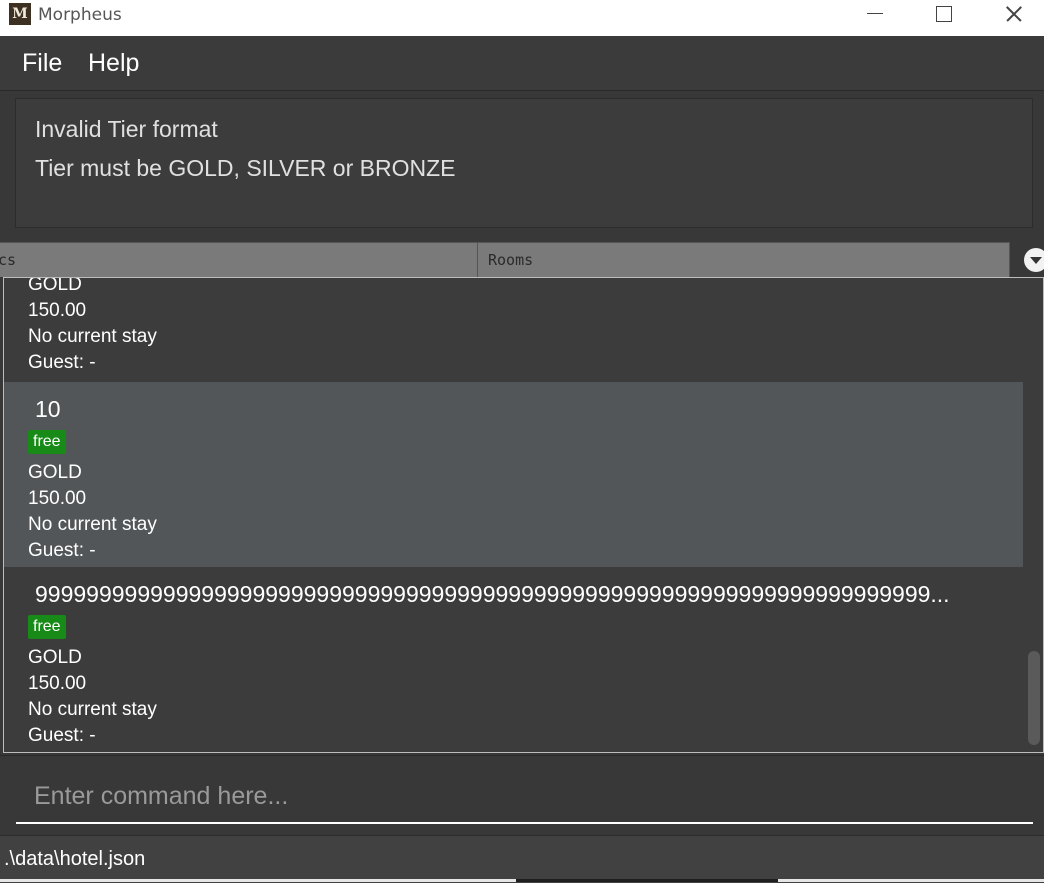  I want to click on tab-rooms: Rooms, so click(743, 259).